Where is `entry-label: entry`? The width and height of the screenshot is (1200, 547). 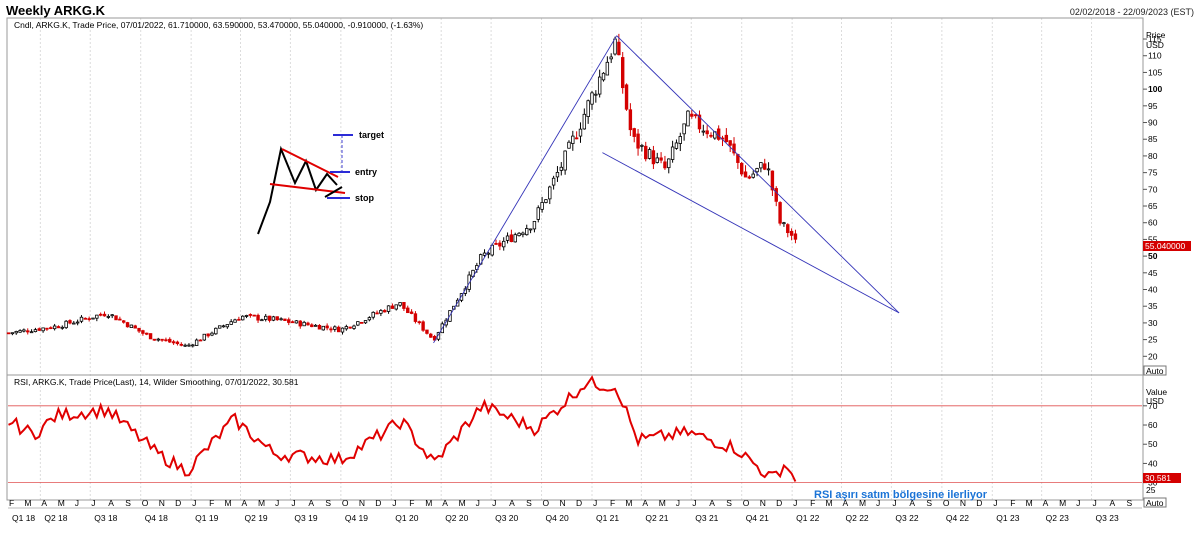
entry-label: entry is located at coordinates (366, 172).